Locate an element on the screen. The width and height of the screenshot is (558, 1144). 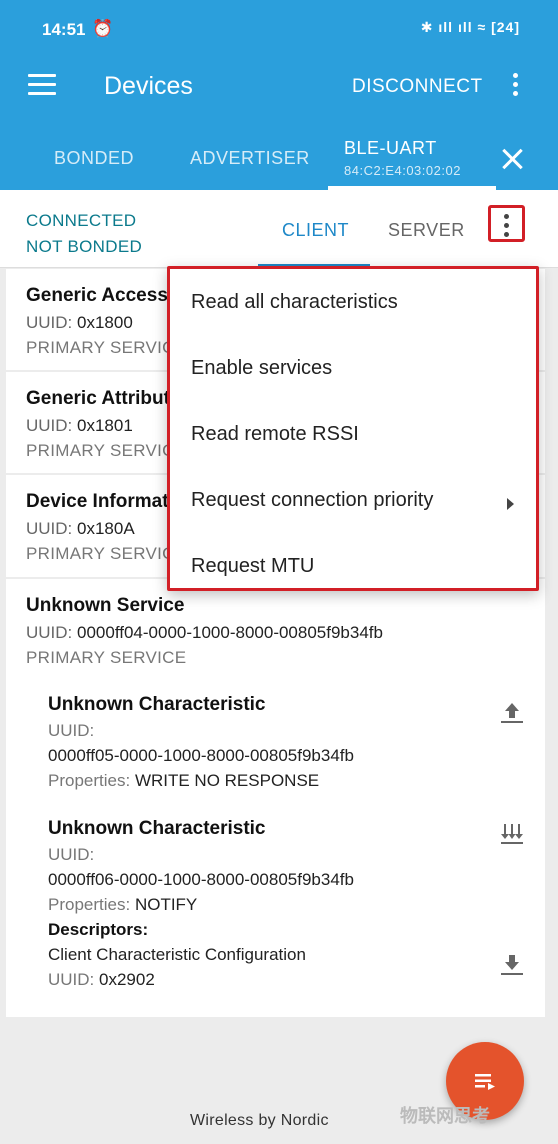
system-status-icons: ✱ ıll ıll ≈ [24] is located at coordinates (470, 27).